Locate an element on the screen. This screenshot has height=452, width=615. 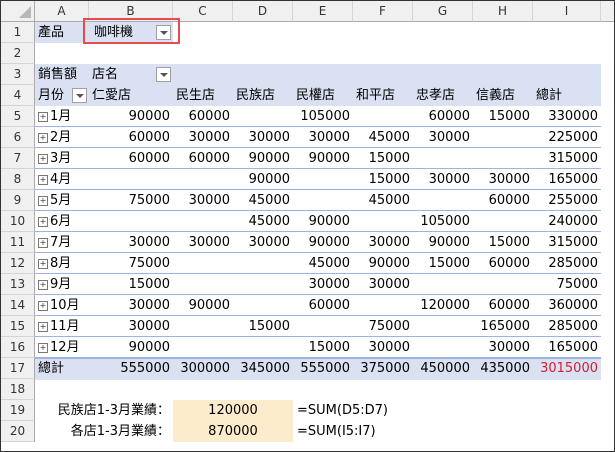
row-header-12: 12 is located at coordinates (18, 263).